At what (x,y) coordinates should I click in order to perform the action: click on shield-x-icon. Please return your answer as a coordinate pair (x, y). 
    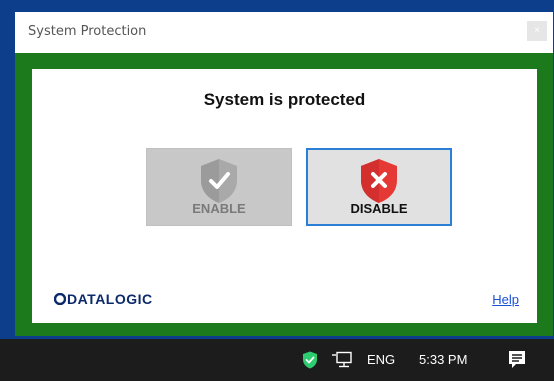
    Looking at the image, I should click on (379, 181).